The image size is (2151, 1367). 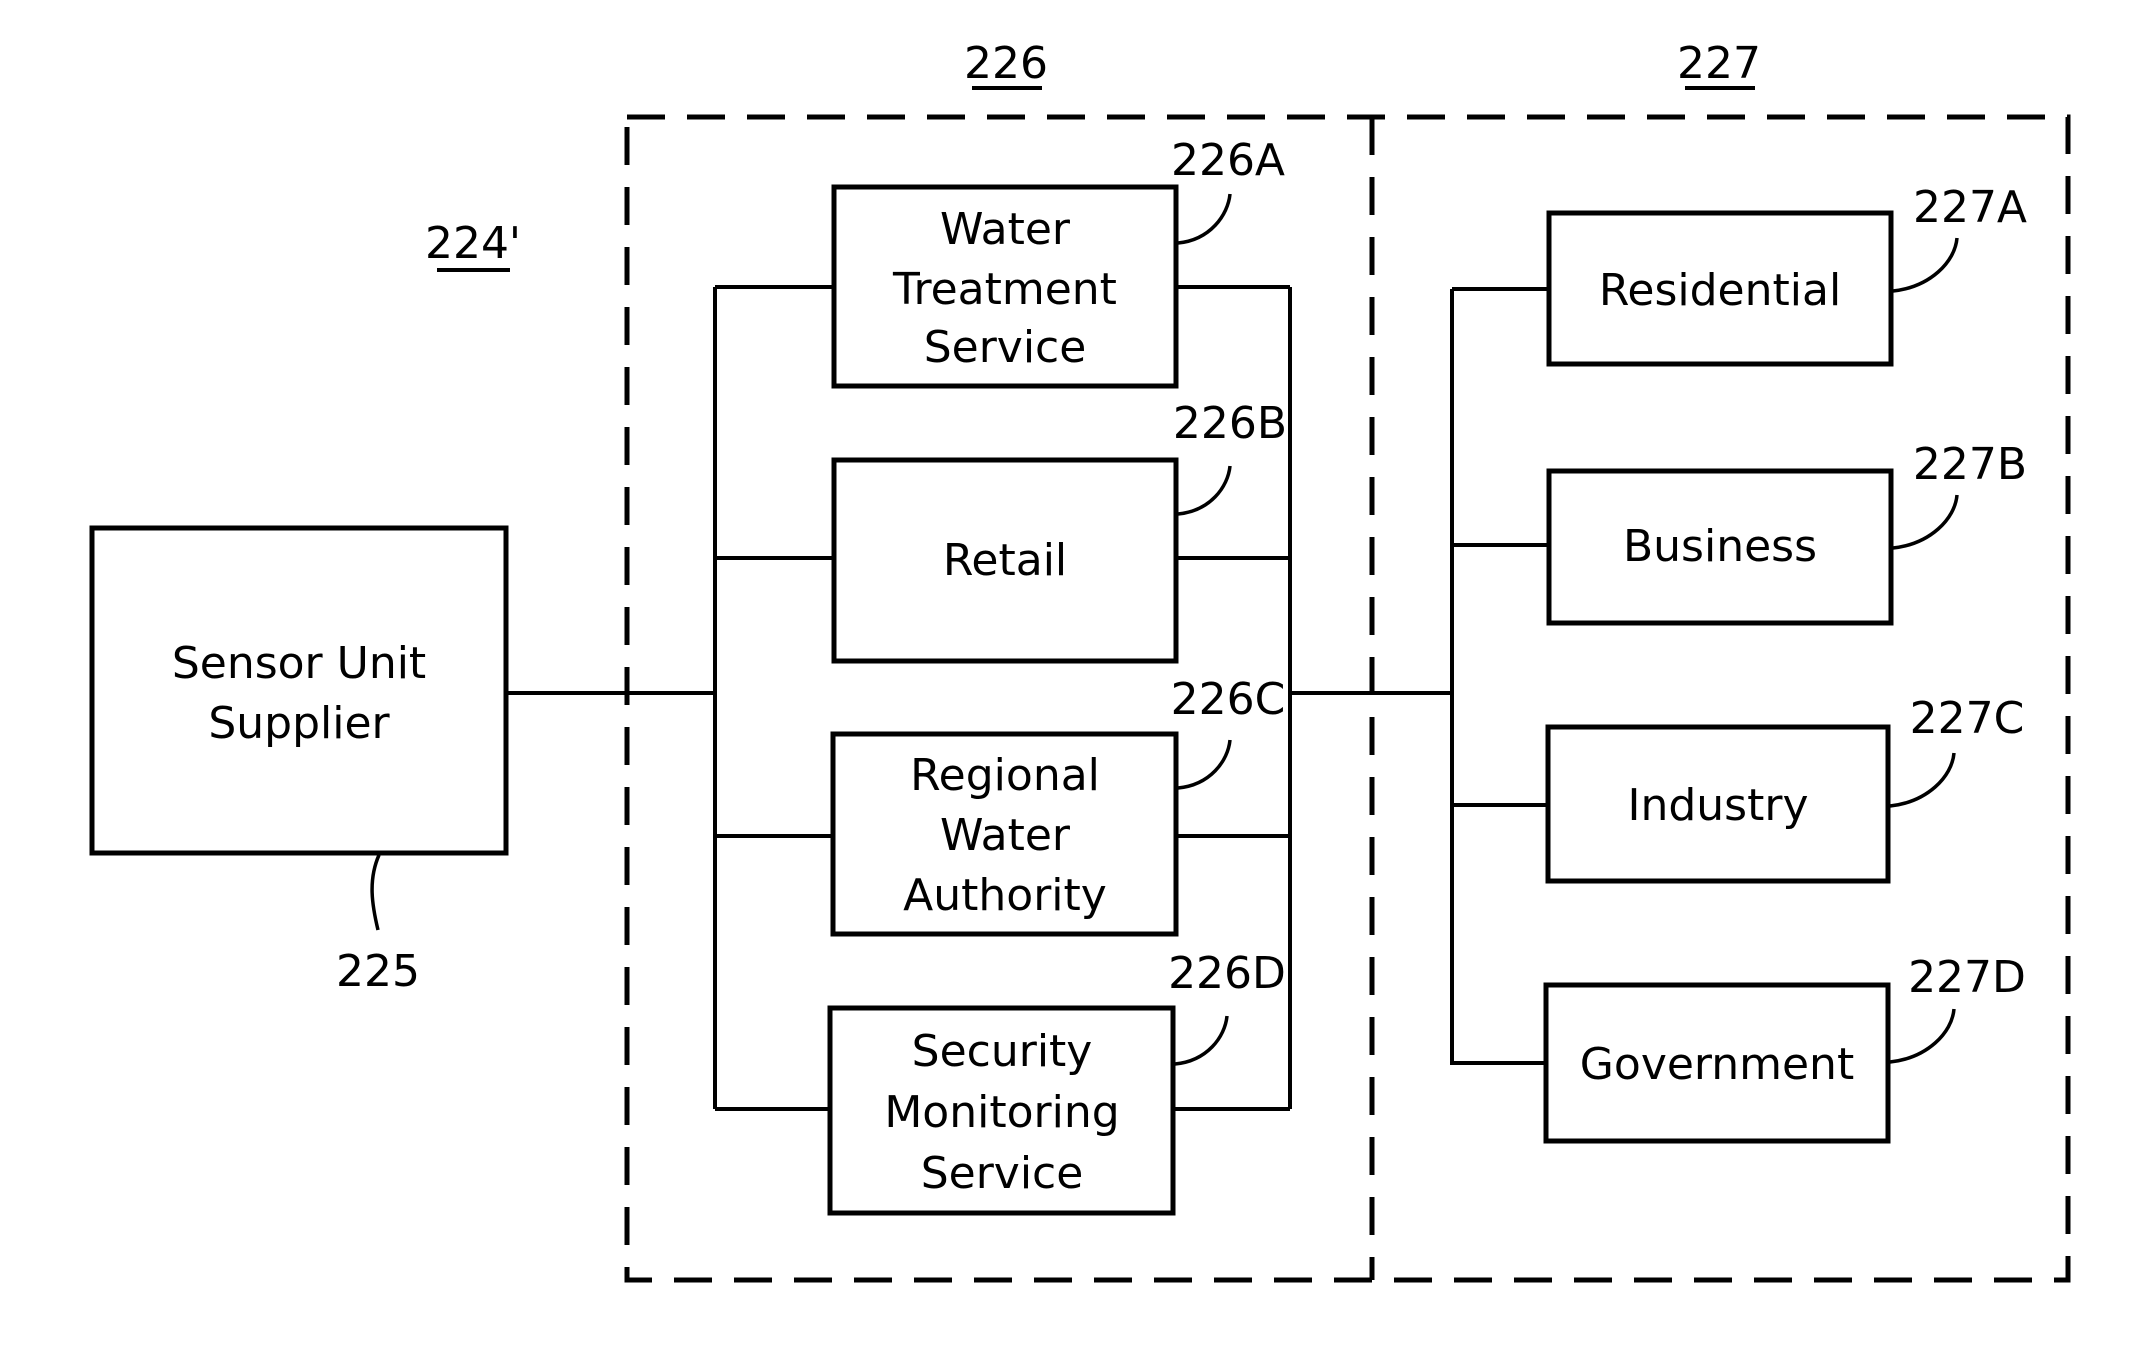 I want to click on group-label-226: 226, so click(x=1006, y=64).